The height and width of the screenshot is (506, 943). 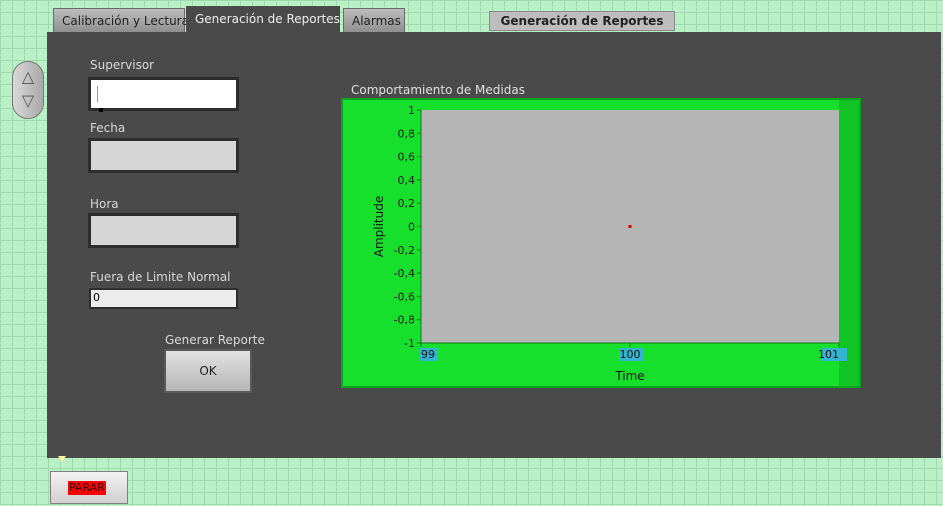 I want to click on y-tick-label: -0,4, so click(x=404, y=273).